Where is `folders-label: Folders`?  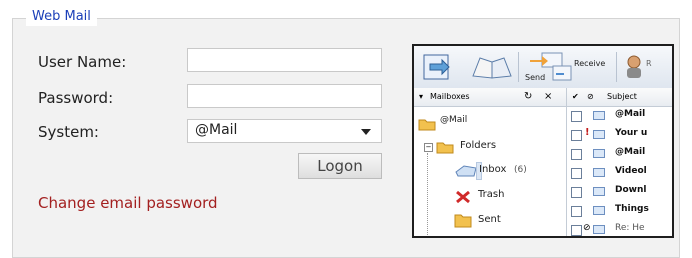
folders-label: Folders is located at coordinates (478, 145).